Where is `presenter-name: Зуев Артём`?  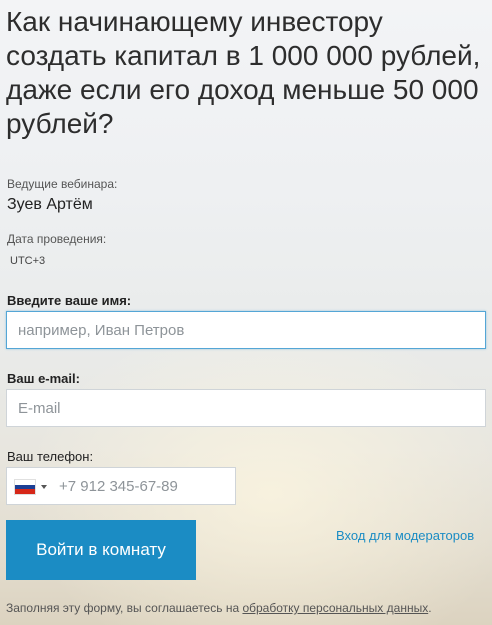
presenter-name: Зуев Артём is located at coordinates (50, 204).